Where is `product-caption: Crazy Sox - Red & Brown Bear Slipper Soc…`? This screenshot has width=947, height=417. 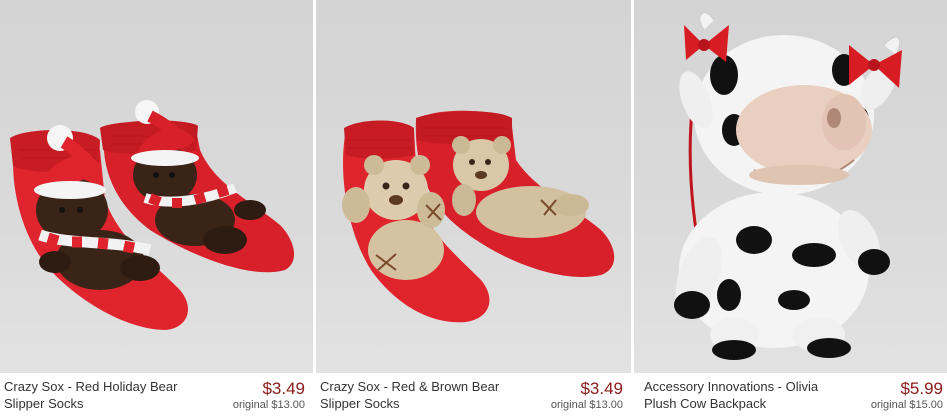 product-caption: Crazy Sox - Red & Brown Bear Slipper Soc… is located at coordinates (473, 396).